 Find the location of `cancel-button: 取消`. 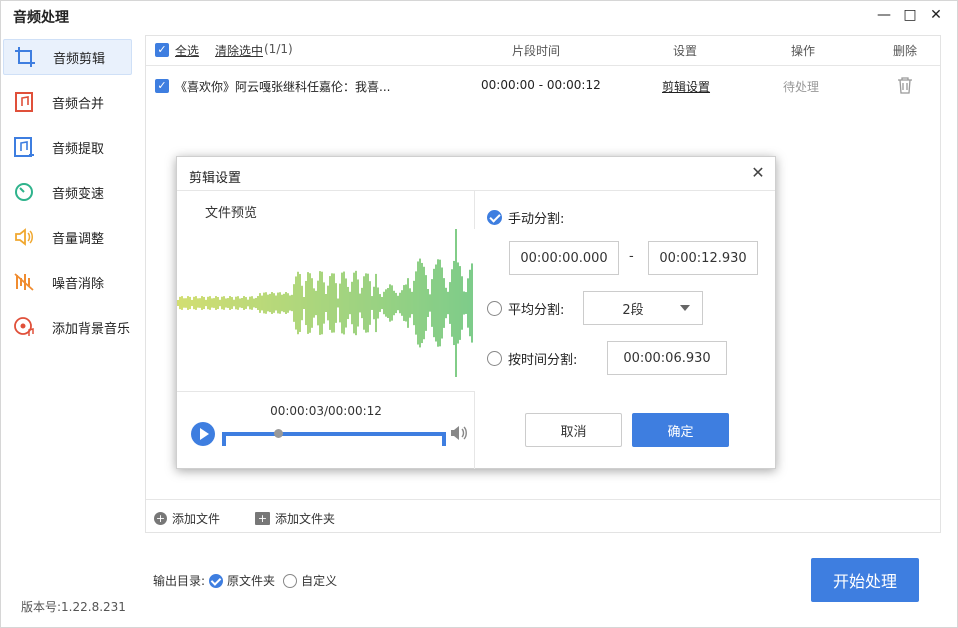

cancel-button: 取消 is located at coordinates (573, 430).